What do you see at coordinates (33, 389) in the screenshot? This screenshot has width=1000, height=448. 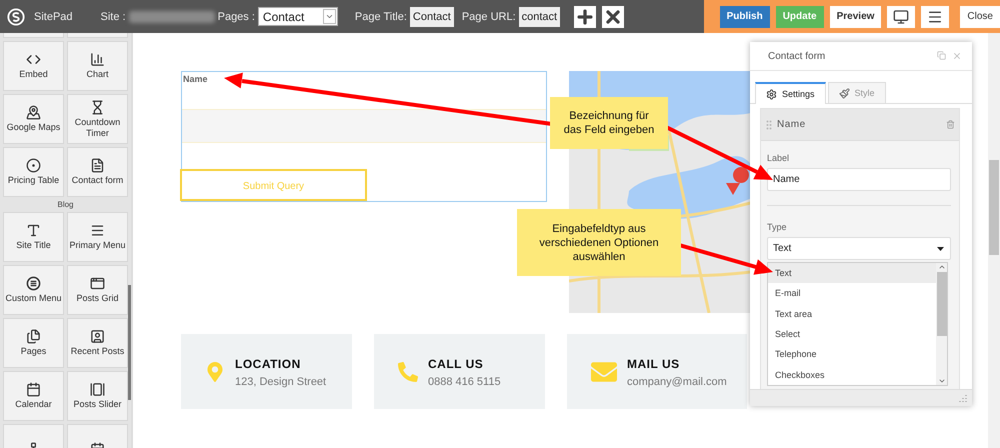 I see `calendar-icon` at bounding box center [33, 389].